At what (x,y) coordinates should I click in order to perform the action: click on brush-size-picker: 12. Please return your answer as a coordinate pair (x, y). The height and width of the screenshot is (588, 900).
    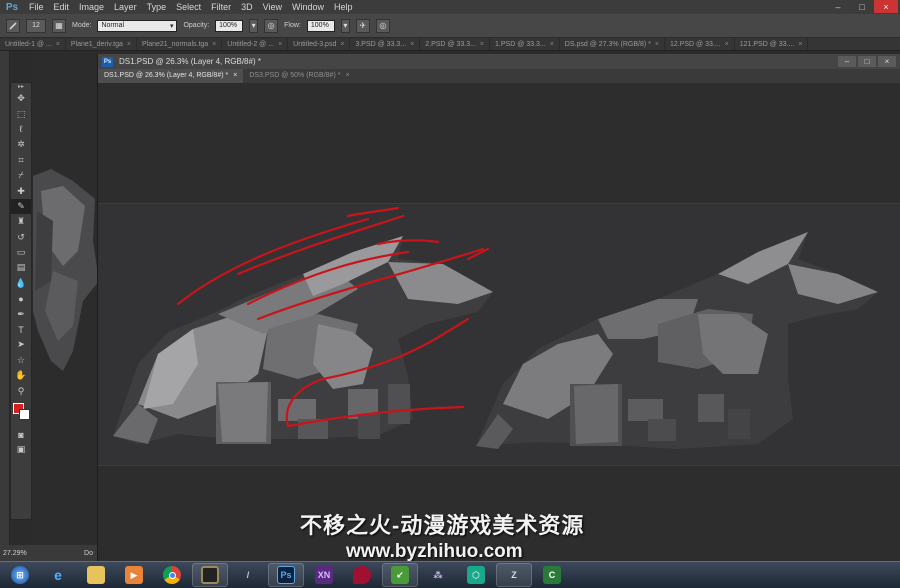
    Looking at the image, I should click on (36, 25).